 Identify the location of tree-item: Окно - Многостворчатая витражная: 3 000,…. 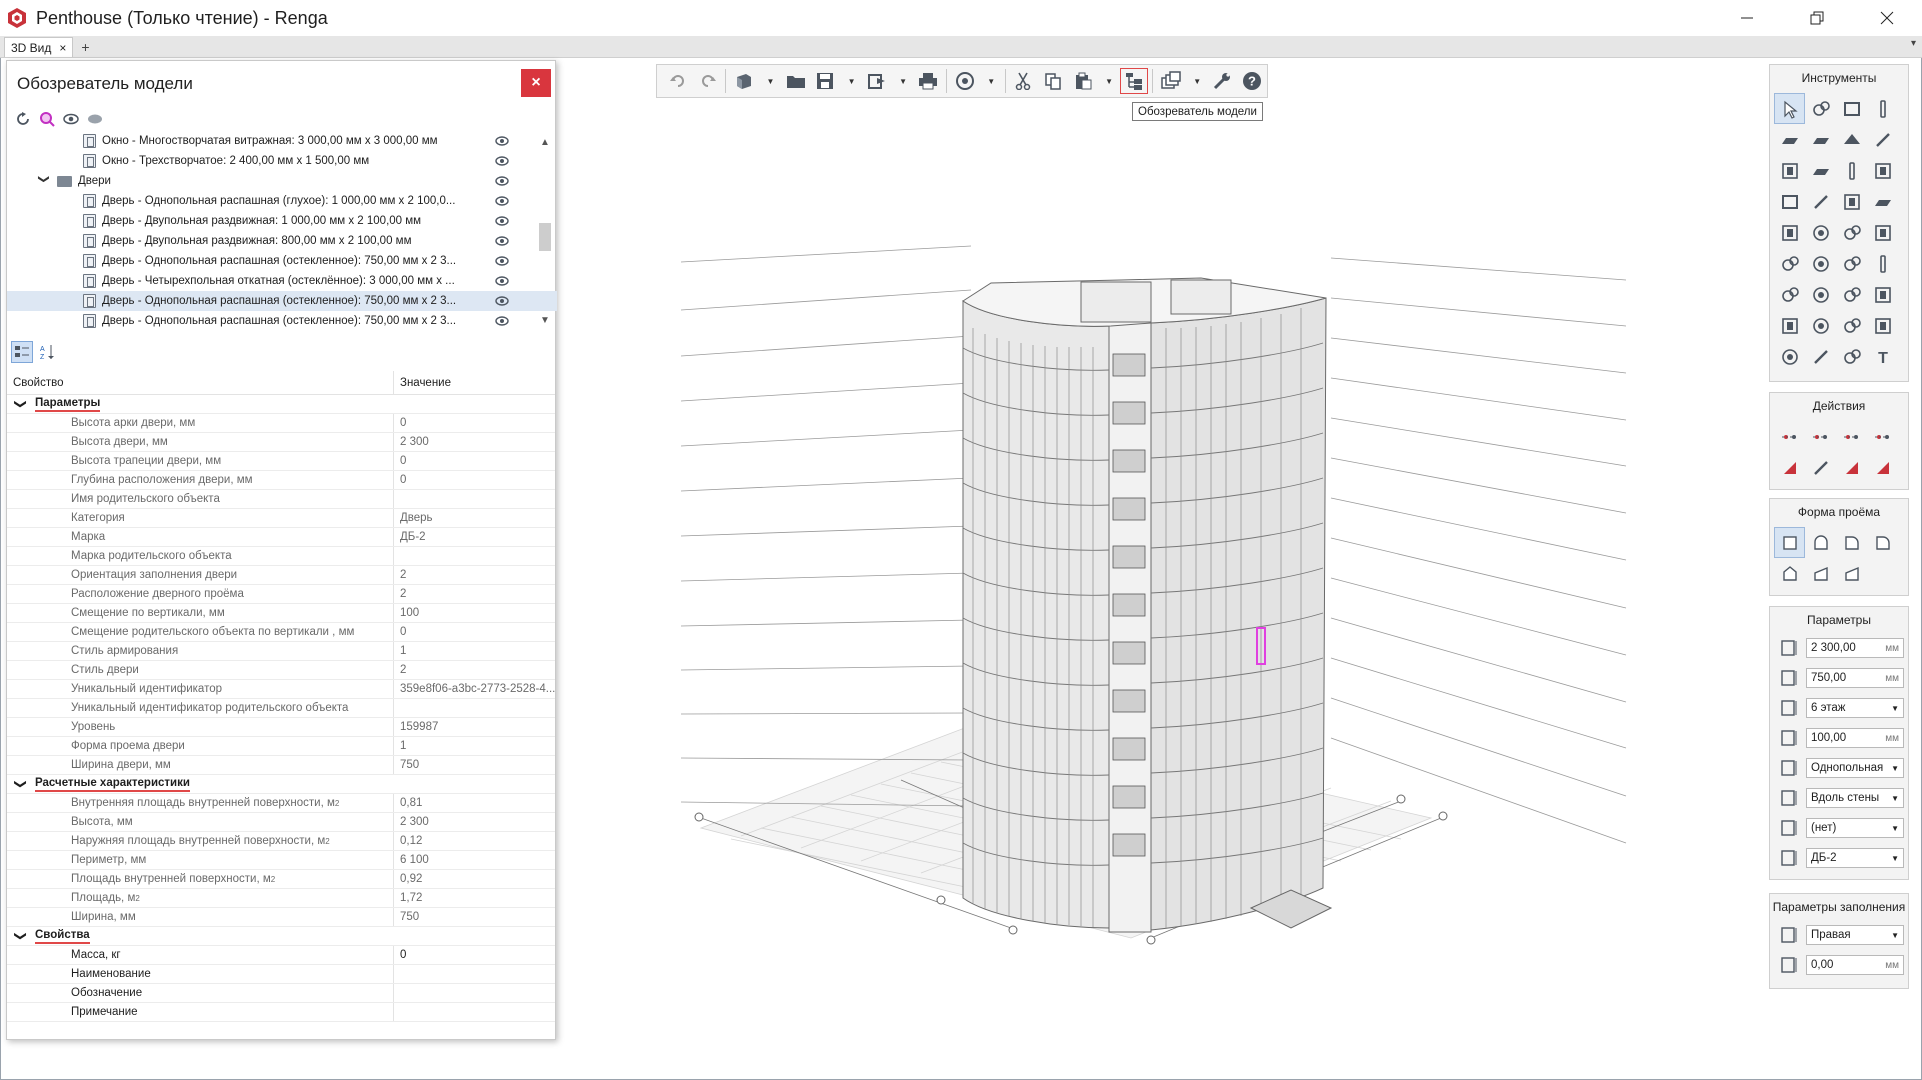
(282, 141).